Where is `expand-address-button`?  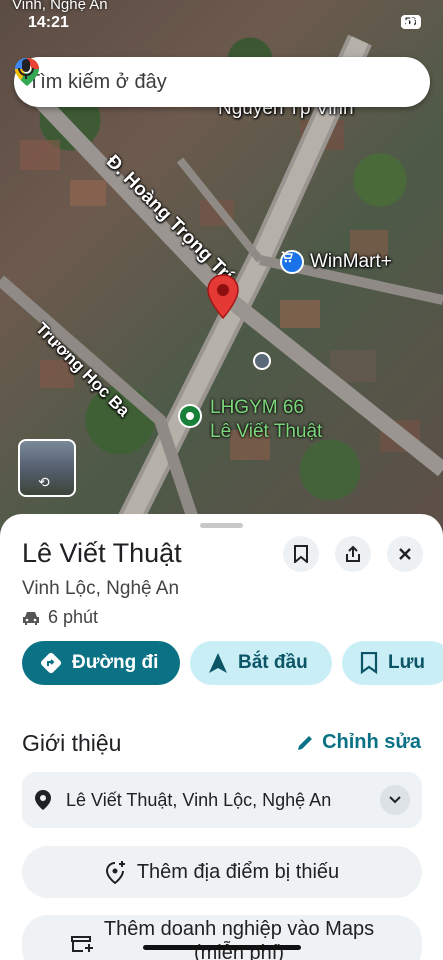 expand-address-button is located at coordinates (395, 800).